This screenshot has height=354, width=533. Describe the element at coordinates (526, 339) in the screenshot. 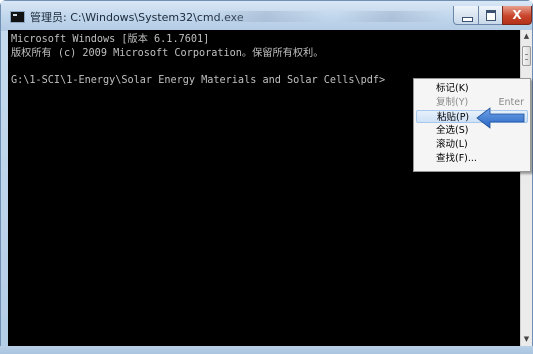

I see `scroll-down-icon: ▼` at that location.